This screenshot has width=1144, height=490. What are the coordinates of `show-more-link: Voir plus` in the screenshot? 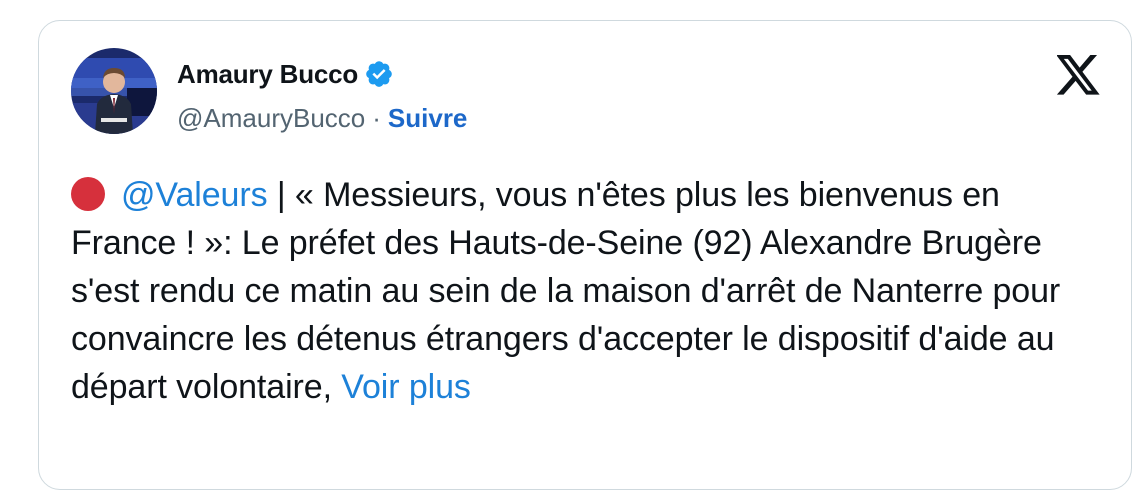 It's located at (406, 387).